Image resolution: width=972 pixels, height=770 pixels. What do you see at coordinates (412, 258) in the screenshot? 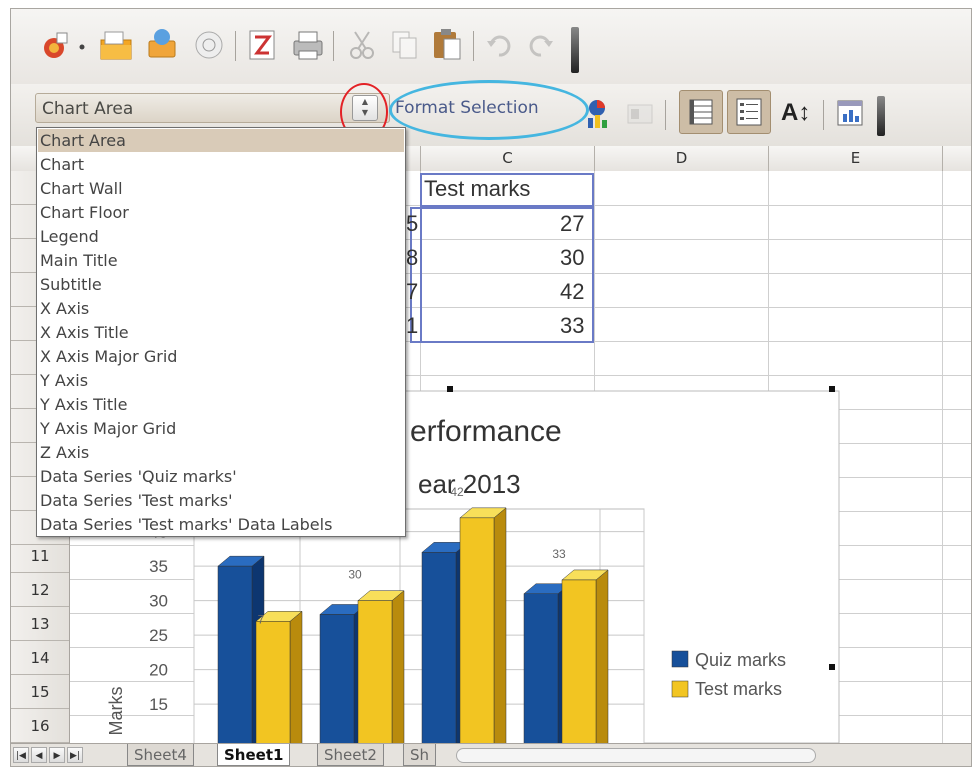
I see `cell-b3: 8` at bounding box center [412, 258].